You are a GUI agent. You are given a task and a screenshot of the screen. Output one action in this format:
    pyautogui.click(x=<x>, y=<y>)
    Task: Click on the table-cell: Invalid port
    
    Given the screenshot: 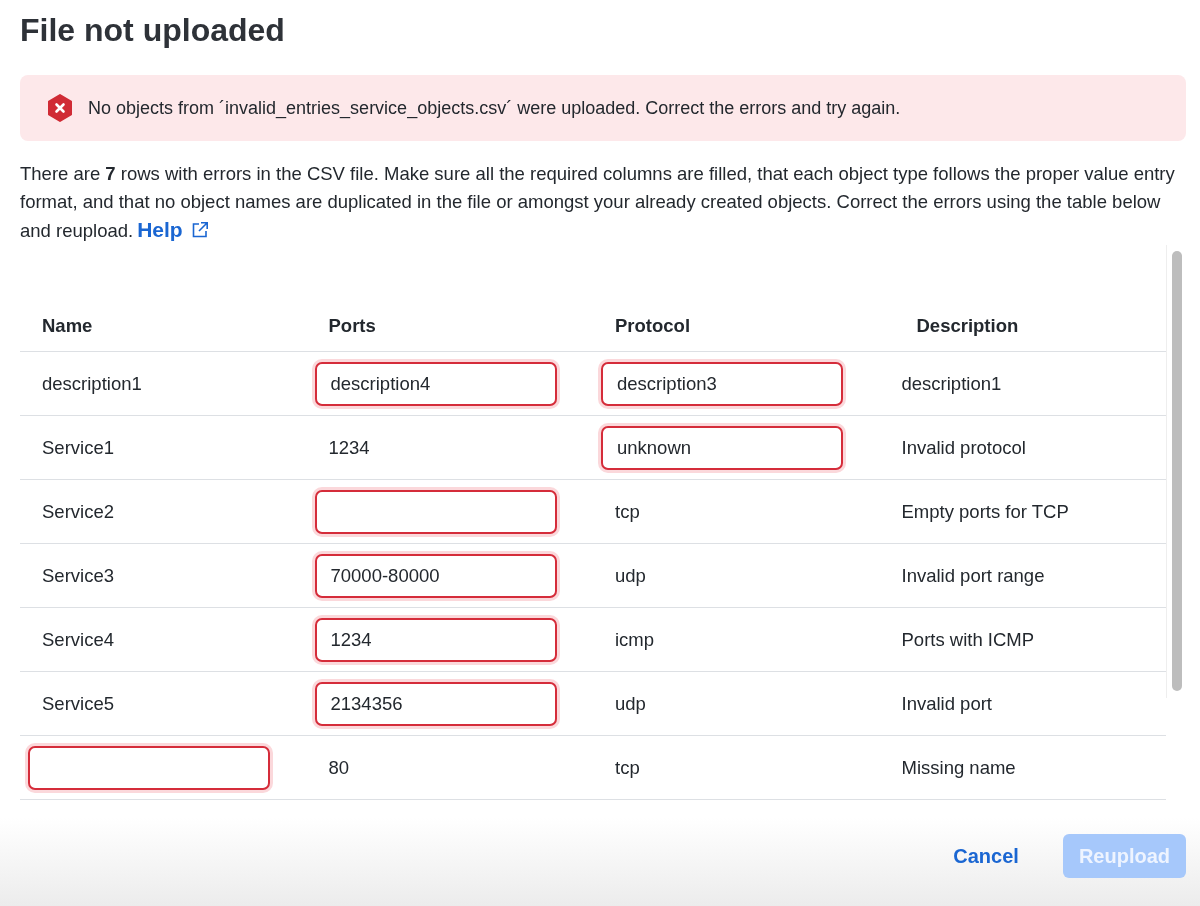 What is the action you would take?
    pyautogui.click(x=946, y=703)
    